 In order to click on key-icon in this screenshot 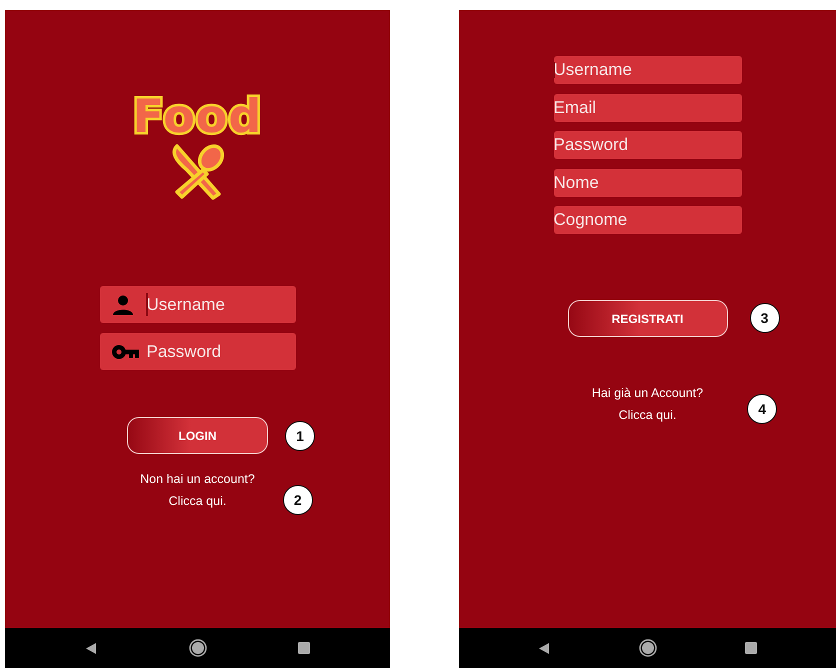, I will do `click(126, 351)`.